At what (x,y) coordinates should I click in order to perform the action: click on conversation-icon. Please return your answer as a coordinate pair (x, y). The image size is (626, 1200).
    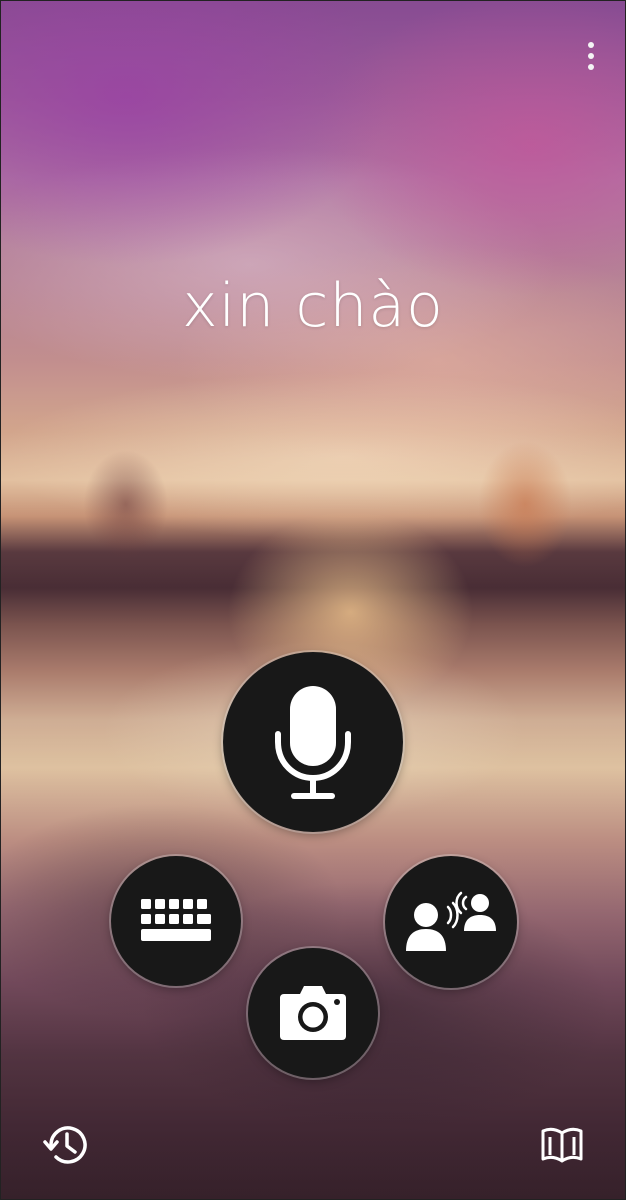
    Looking at the image, I should click on (451, 922).